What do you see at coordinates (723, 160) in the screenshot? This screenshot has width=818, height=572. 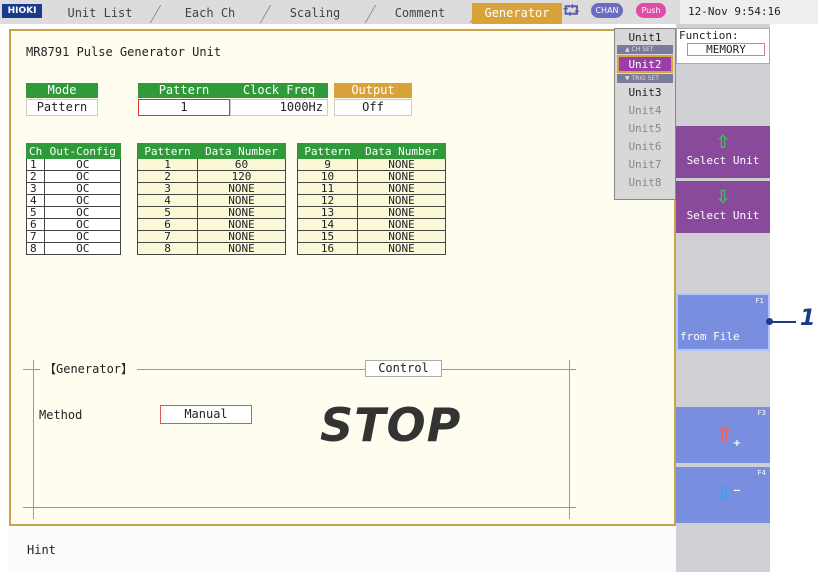 I see `select-unit-up-label: Select Unit` at bounding box center [723, 160].